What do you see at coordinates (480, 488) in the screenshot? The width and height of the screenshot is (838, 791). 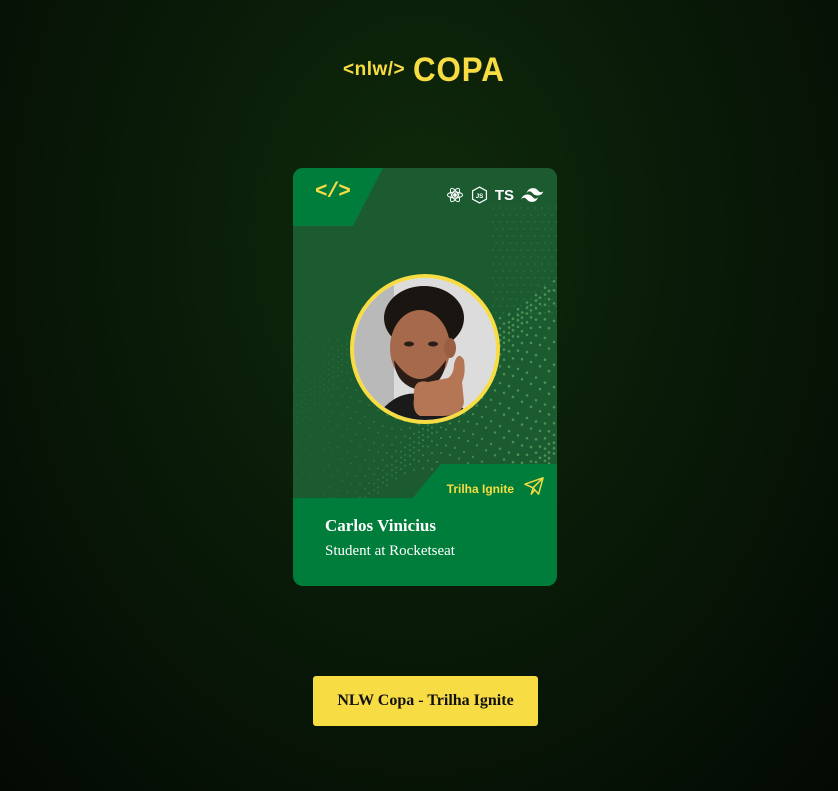 I see `trail-label: Trilha Ignite` at bounding box center [480, 488].